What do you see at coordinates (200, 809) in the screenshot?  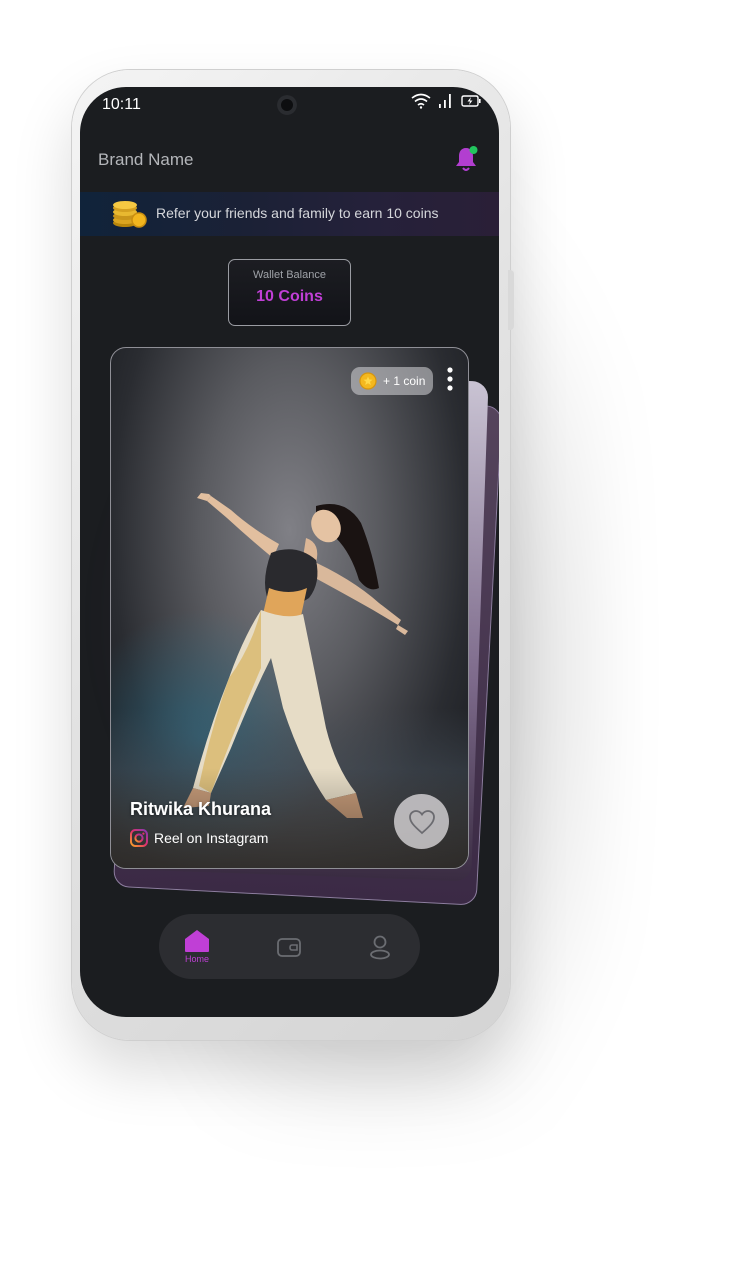 I see `creator-name: Ritwika Khurana` at bounding box center [200, 809].